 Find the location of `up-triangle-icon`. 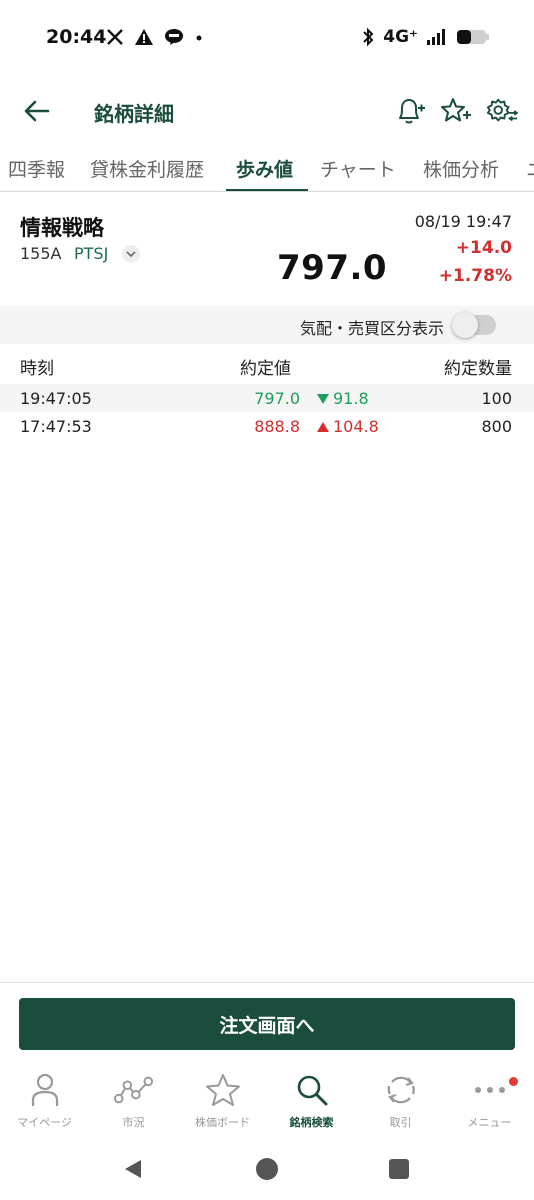

up-triangle-icon is located at coordinates (323, 426).